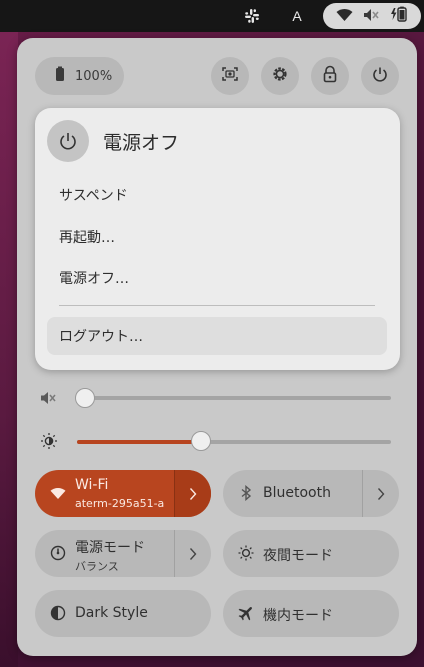 The image size is (424, 667). I want to click on bluetooth-icon, so click(246, 493).